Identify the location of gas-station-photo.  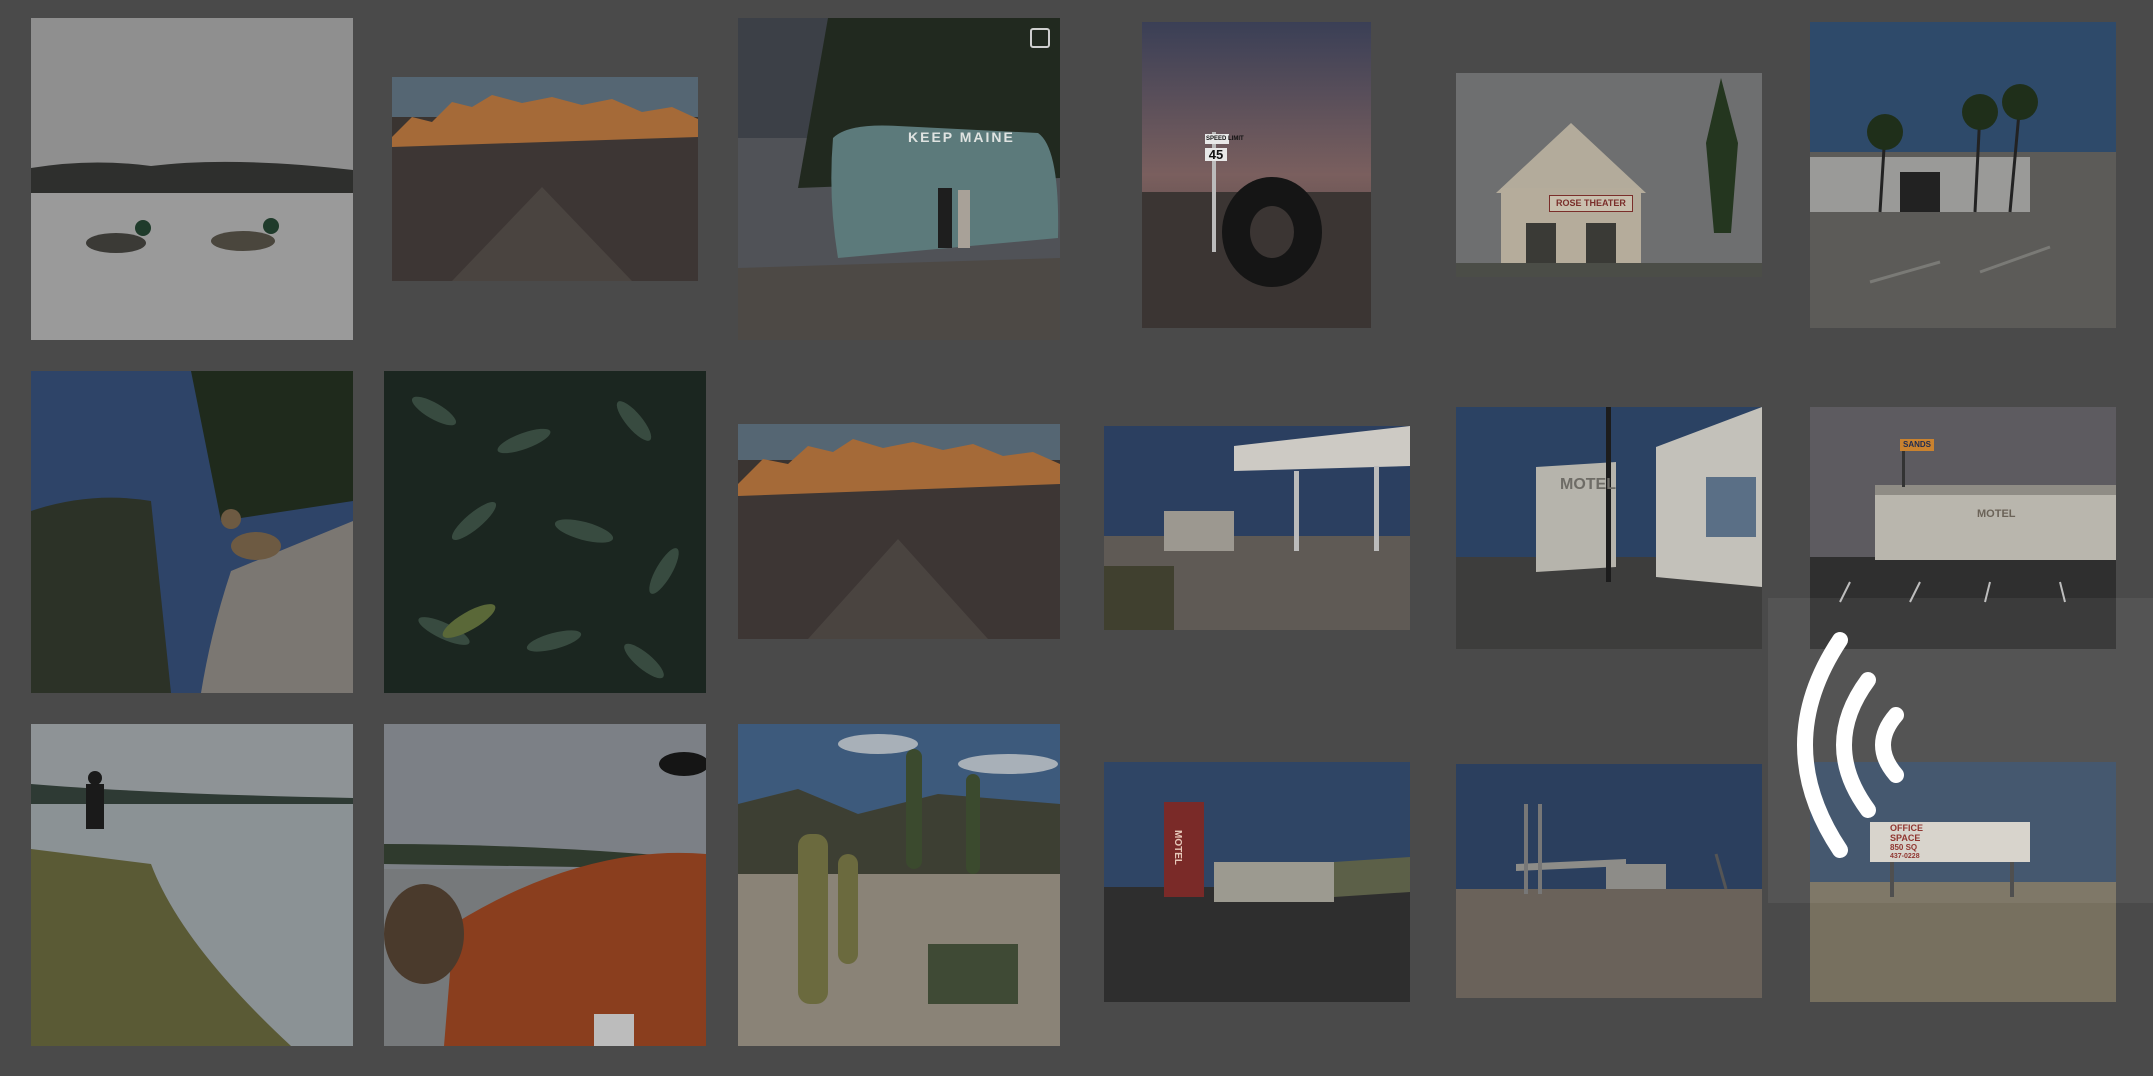
(1257, 528).